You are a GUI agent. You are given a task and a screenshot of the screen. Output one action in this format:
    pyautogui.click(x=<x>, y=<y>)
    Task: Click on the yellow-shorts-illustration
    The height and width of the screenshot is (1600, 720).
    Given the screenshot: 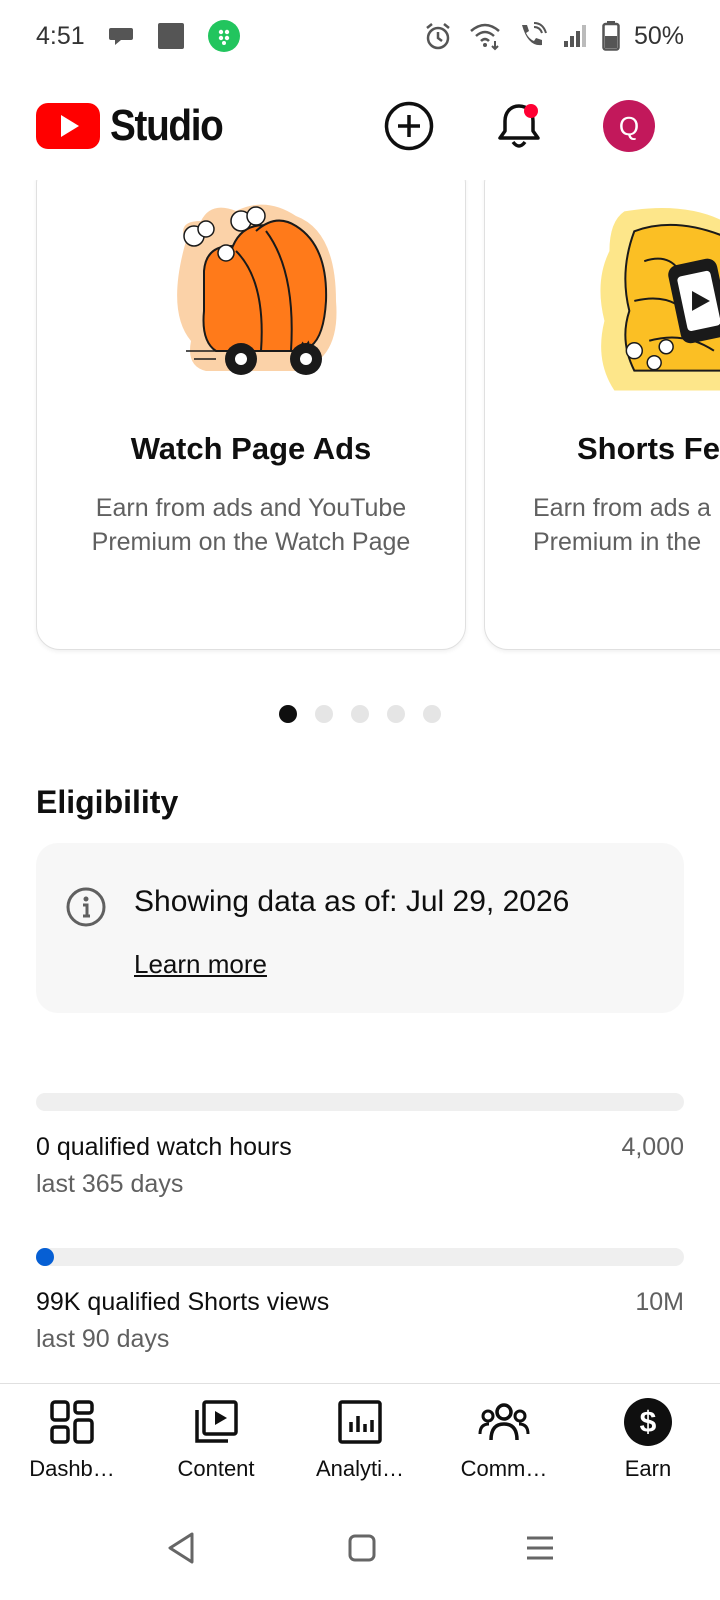 What is the action you would take?
    pyautogui.click(x=602, y=291)
    